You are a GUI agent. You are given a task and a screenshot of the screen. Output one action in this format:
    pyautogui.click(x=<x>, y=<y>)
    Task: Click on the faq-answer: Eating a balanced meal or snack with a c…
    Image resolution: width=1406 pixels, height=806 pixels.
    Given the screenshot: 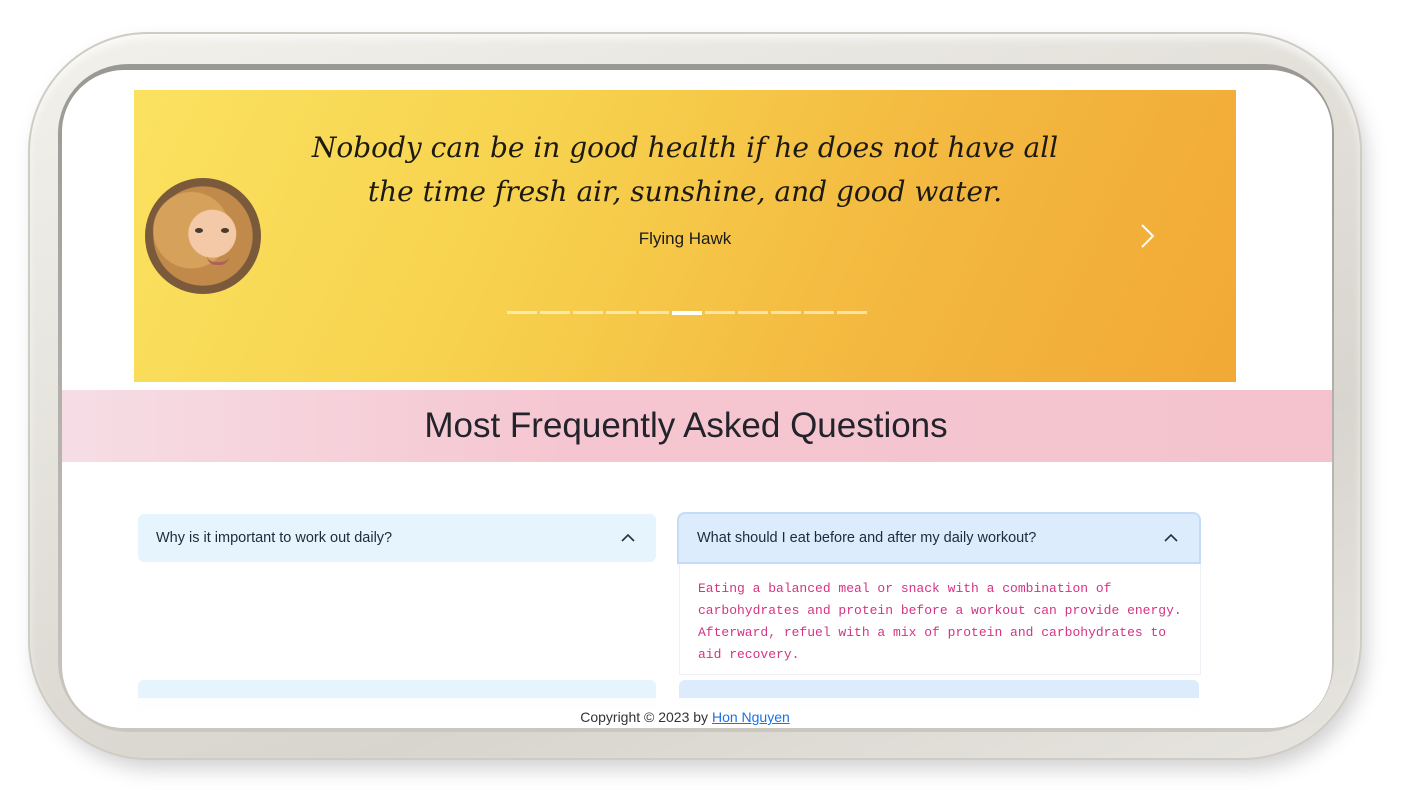 What is the action you would take?
    pyautogui.click(x=940, y=621)
    